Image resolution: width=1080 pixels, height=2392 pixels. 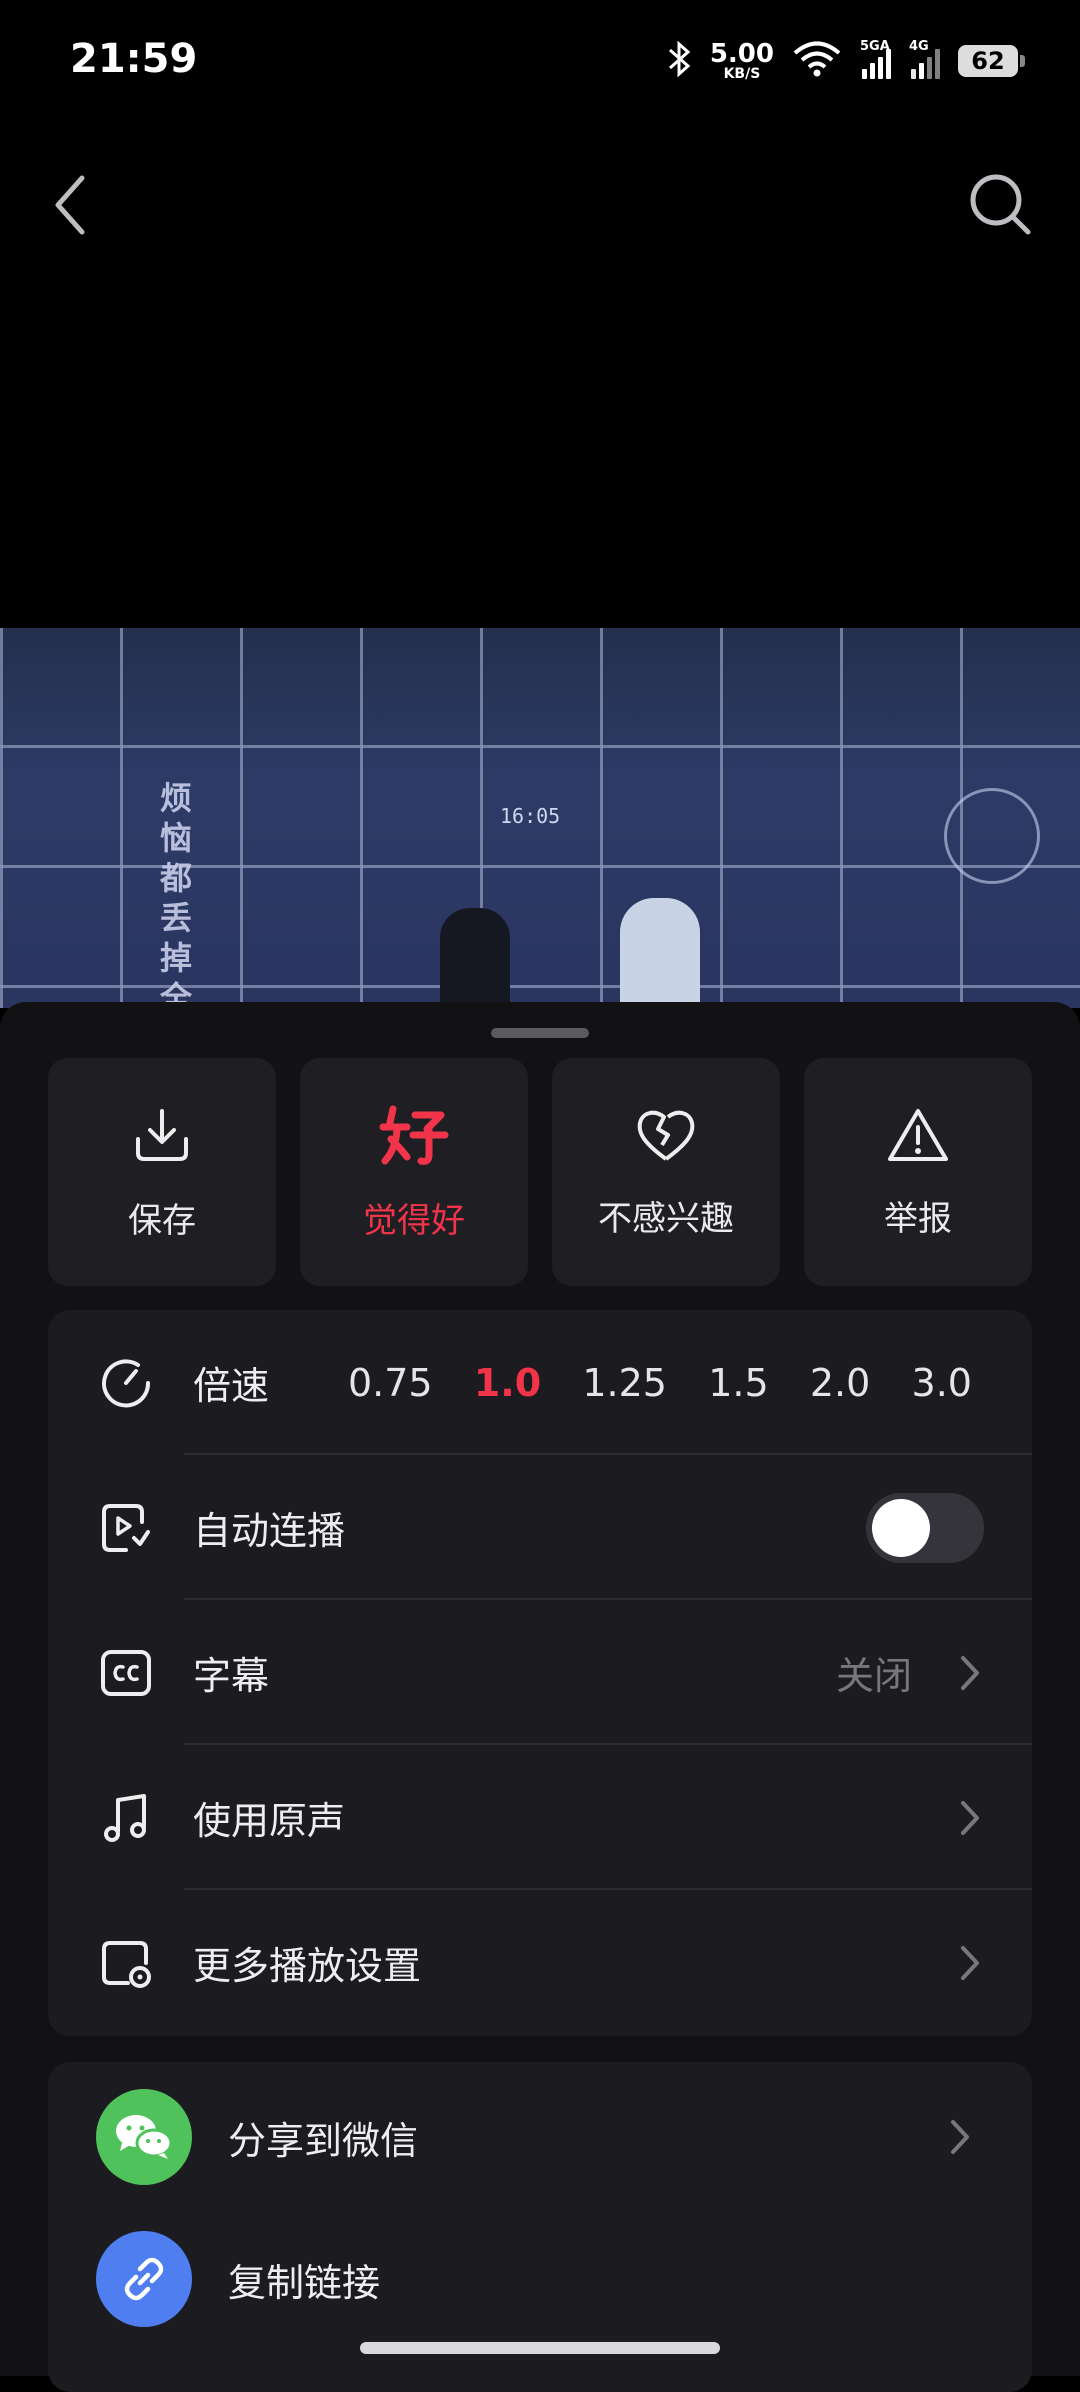 What do you see at coordinates (414, 1172) in the screenshot?
I see `like-button: 觉得好` at bounding box center [414, 1172].